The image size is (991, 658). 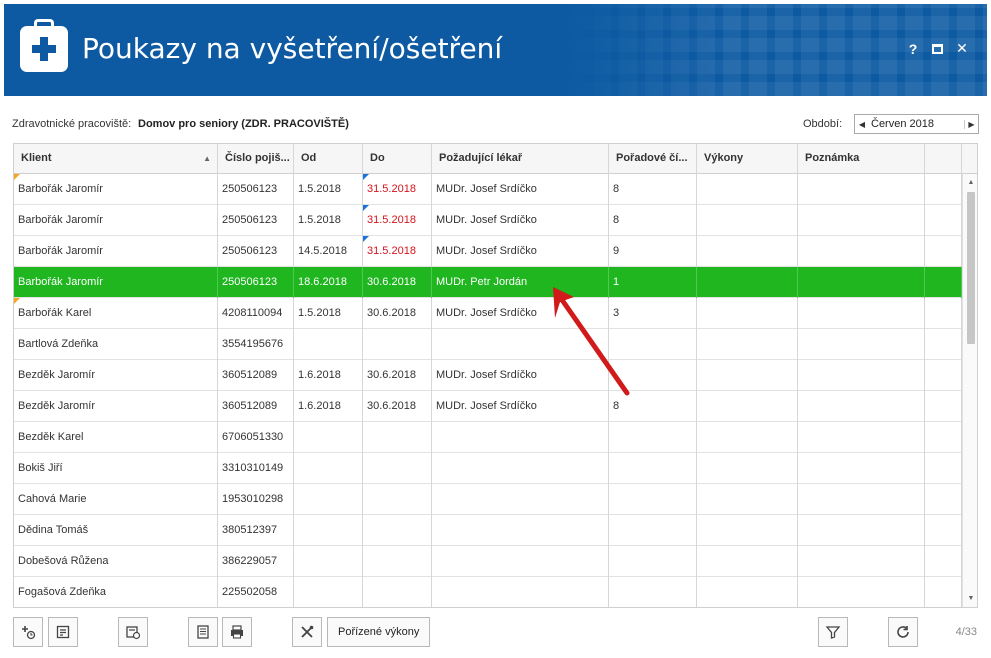 I want to click on column-header-klient: Klient ▲, so click(x=116, y=159).